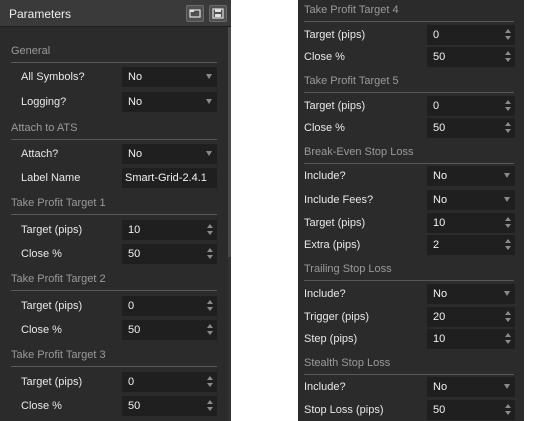 This screenshot has height=421, width=540. What do you see at coordinates (169, 102) in the screenshot?
I see `logging-select: No` at bounding box center [169, 102].